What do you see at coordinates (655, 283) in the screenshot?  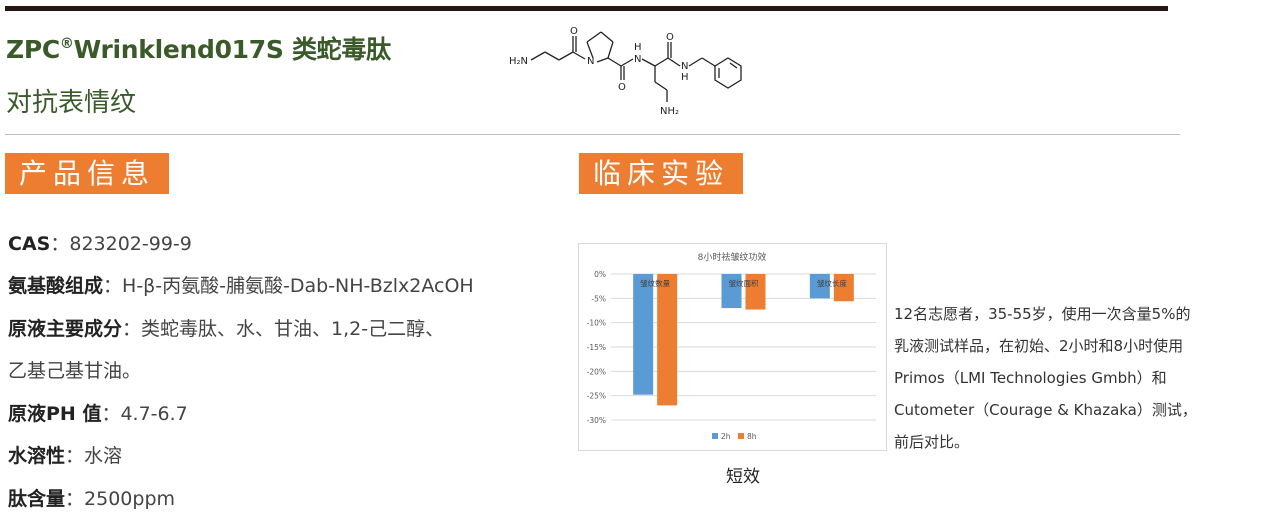 I see `category-label: 皱纹数量` at bounding box center [655, 283].